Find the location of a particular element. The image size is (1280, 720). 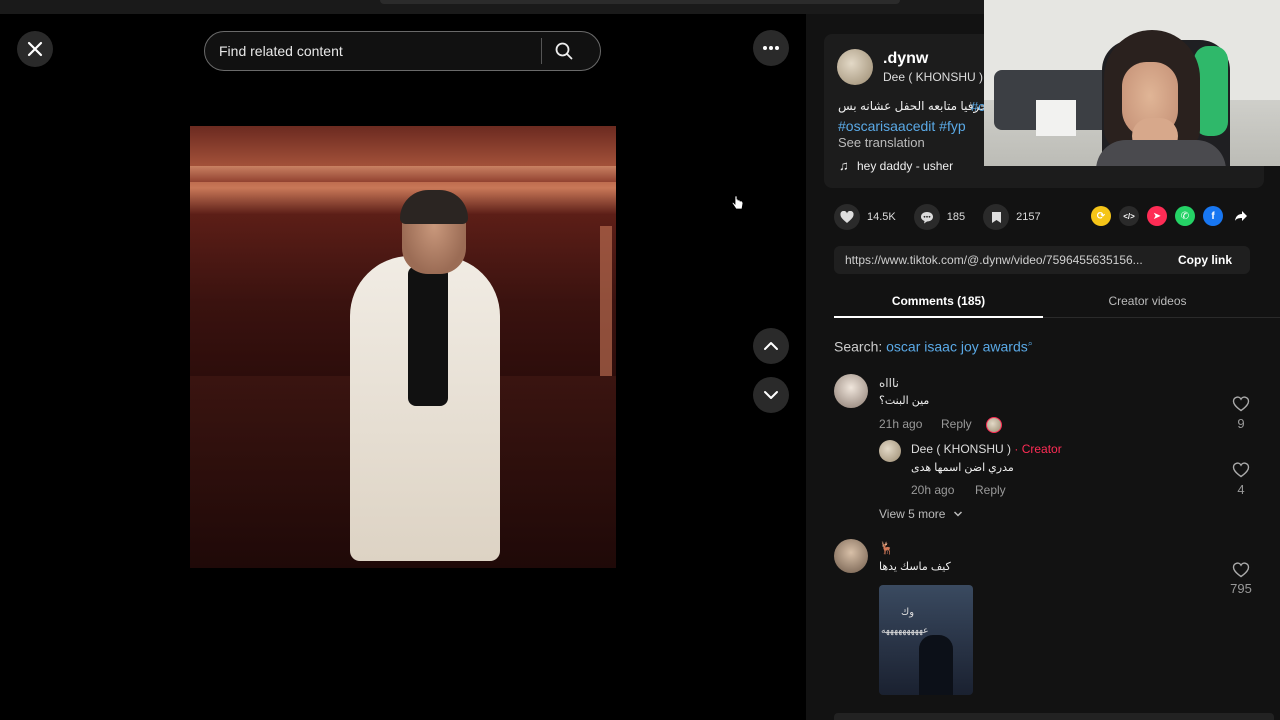

bookmark-icon is located at coordinates (996, 217).